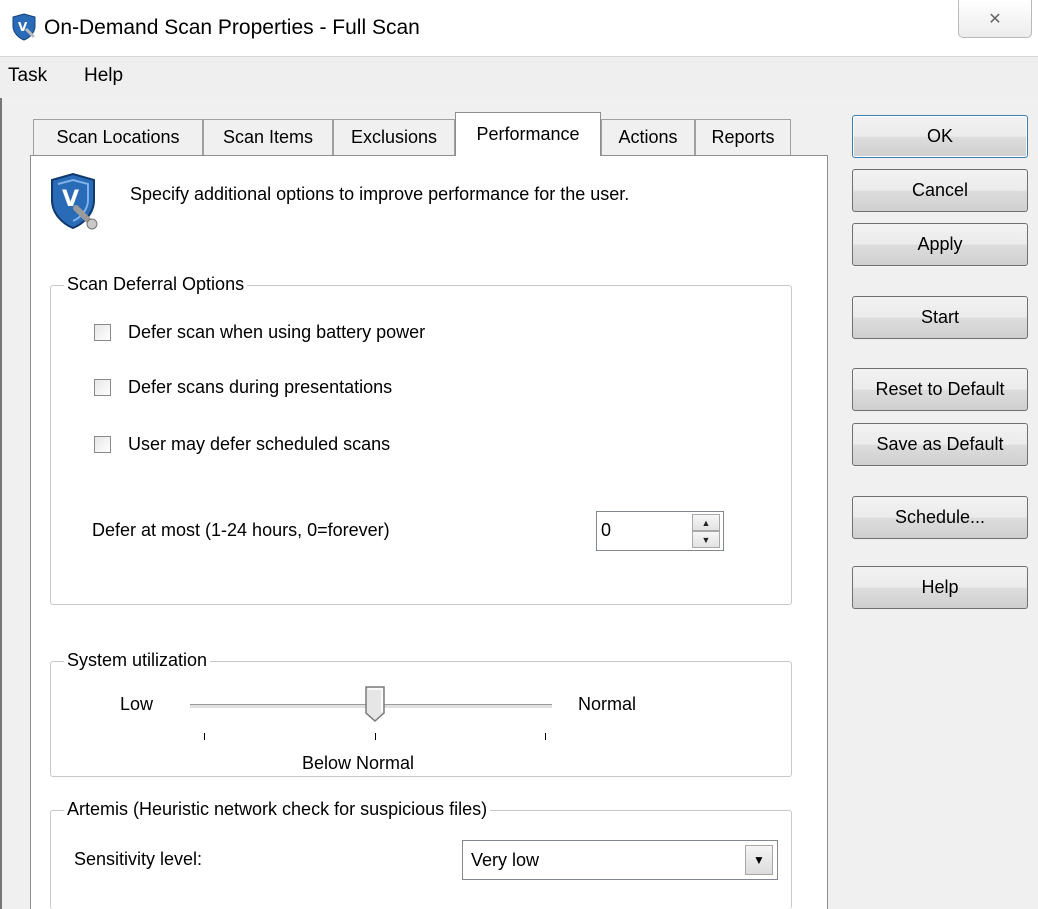  I want to click on battery-defer-checkbox, so click(102, 332).